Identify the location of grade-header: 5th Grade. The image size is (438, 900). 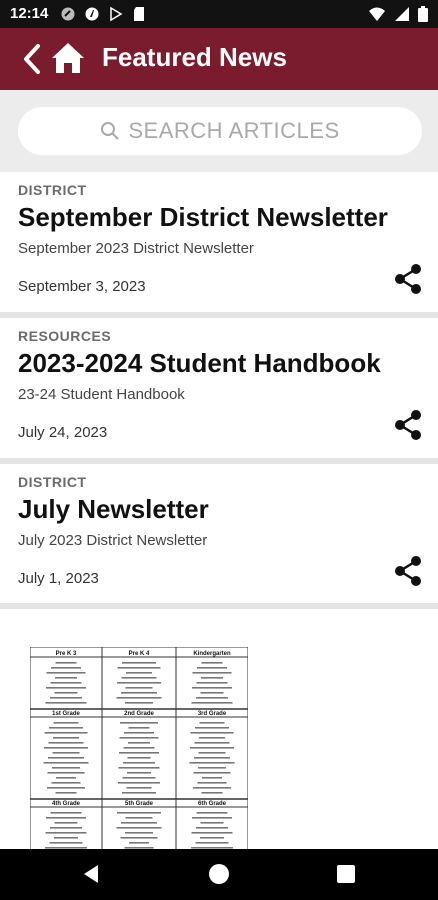
(139, 804).